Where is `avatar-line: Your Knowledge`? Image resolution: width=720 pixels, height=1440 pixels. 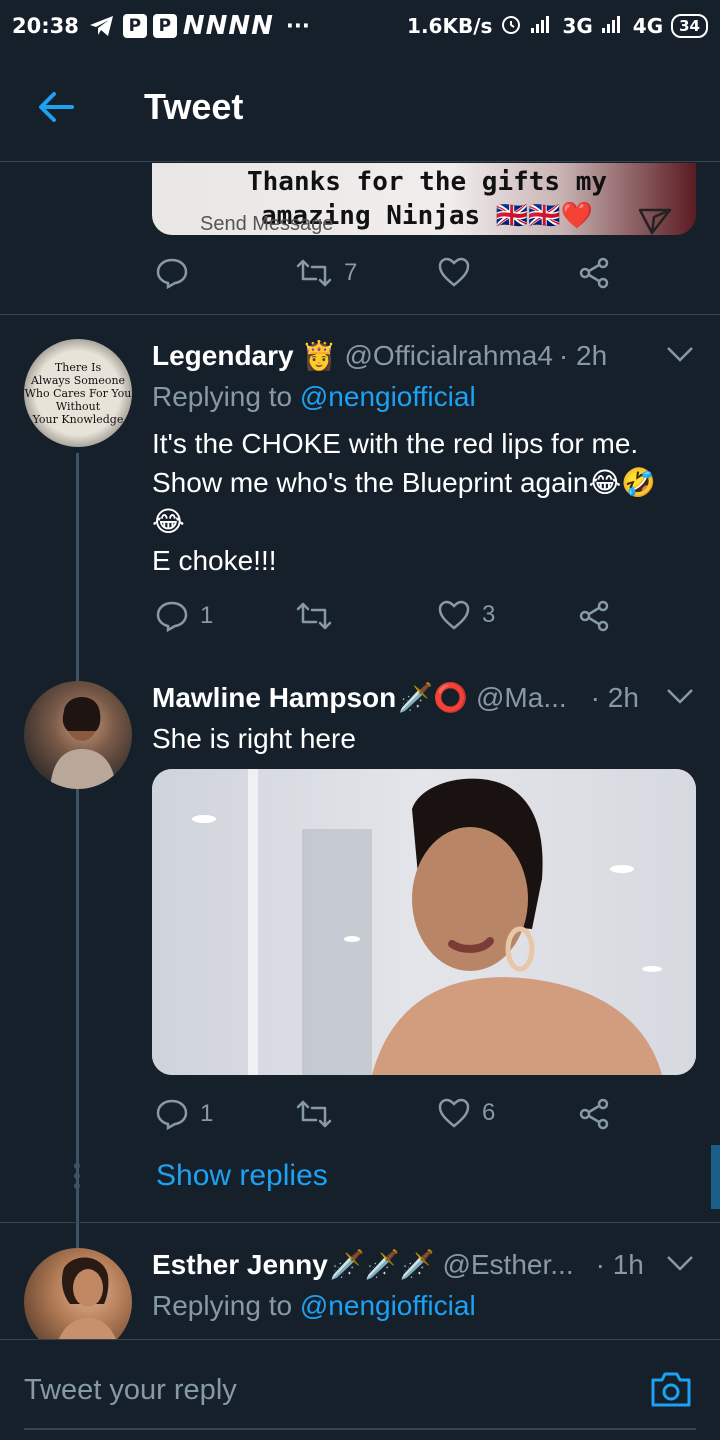 avatar-line: Your Knowledge is located at coordinates (78, 419).